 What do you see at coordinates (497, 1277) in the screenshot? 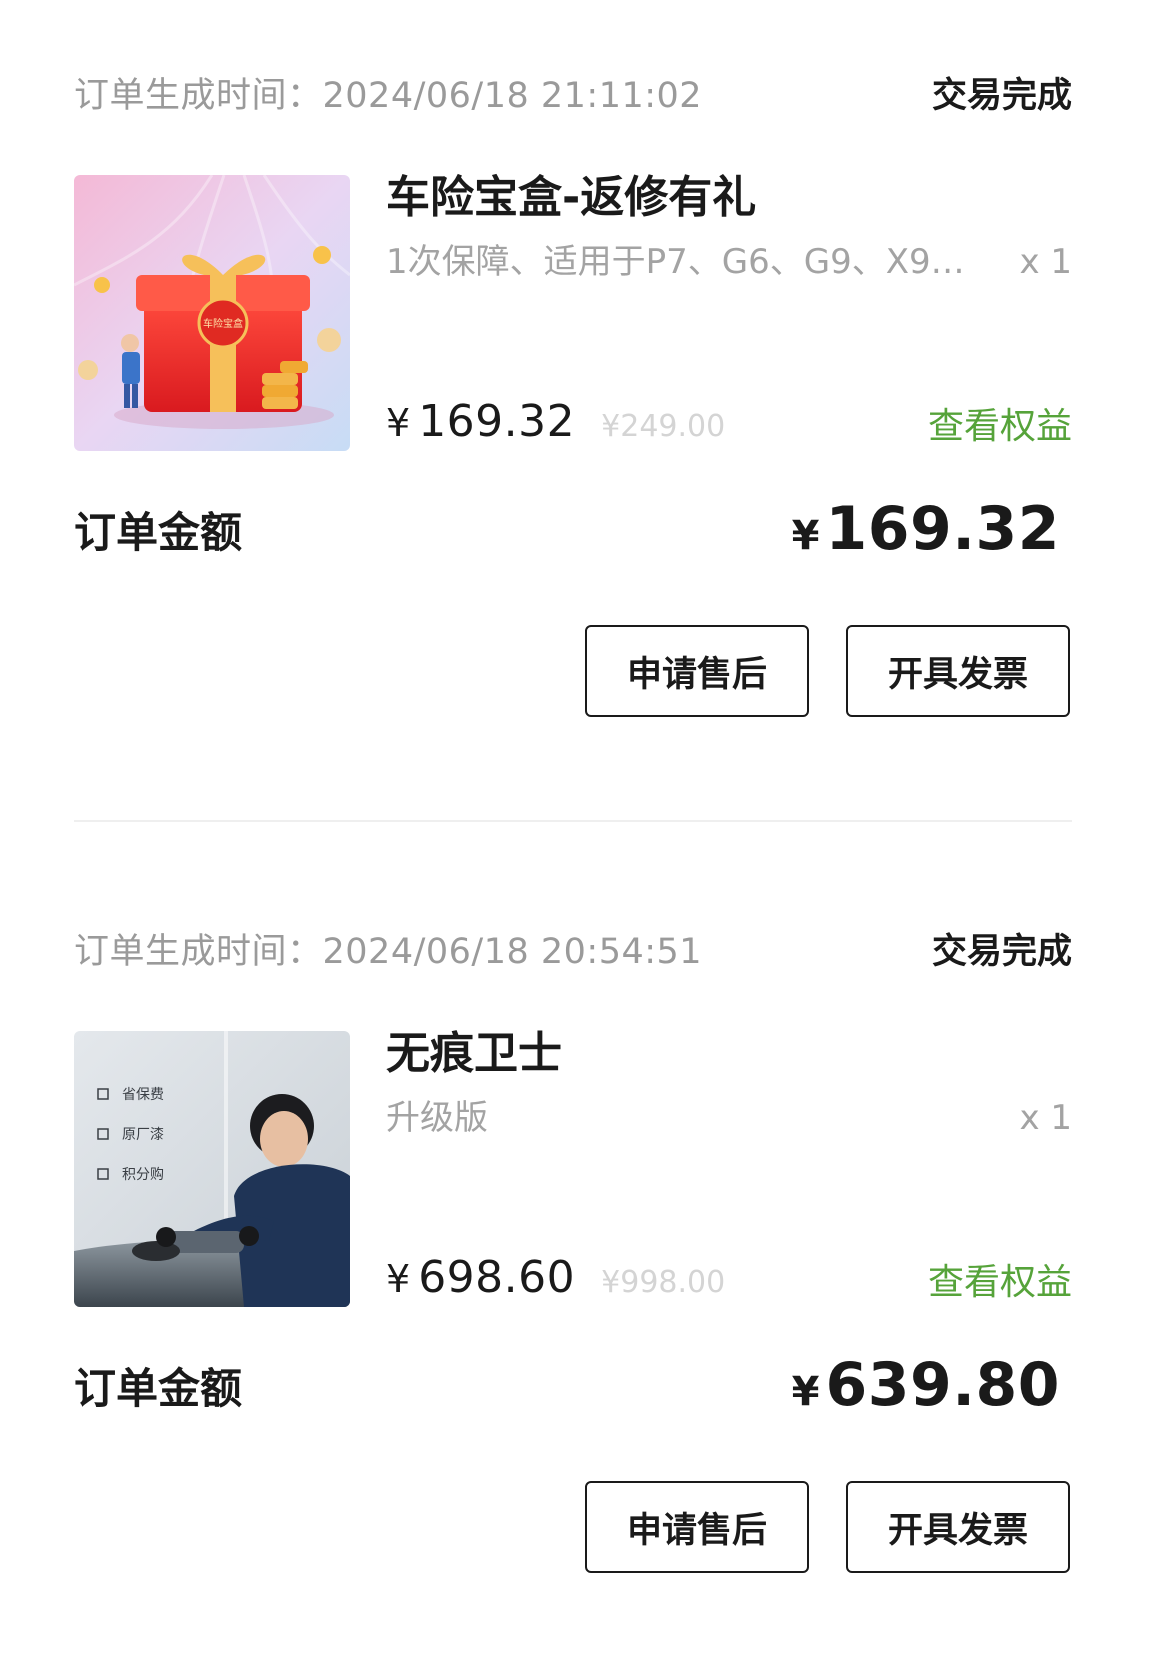
I see `product-price: 698.60` at bounding box center [497, 1277].